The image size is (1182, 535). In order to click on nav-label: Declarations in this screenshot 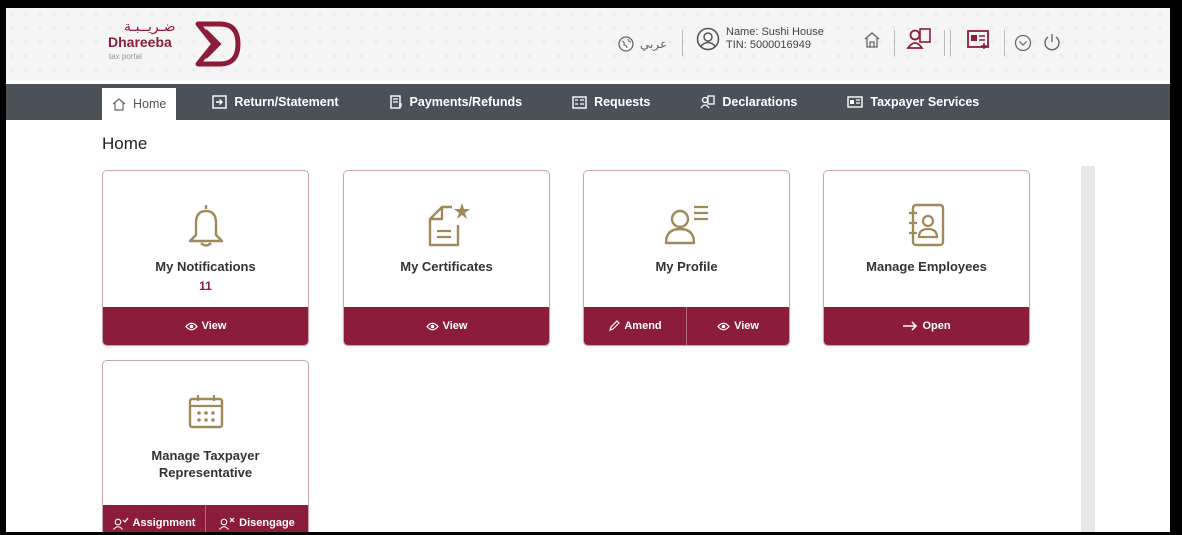, I will do `click(760, 102)`.